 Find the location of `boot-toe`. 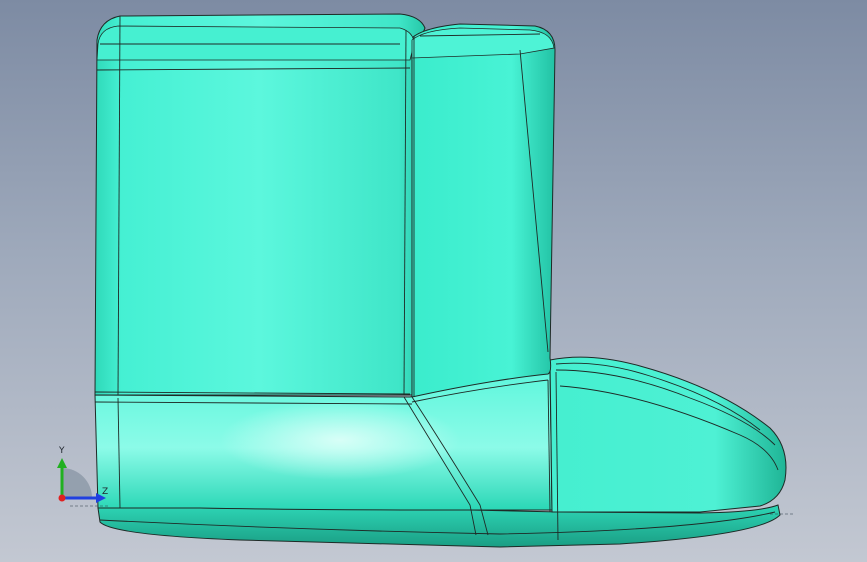

boot-toe is located at coordinates (668, 434).